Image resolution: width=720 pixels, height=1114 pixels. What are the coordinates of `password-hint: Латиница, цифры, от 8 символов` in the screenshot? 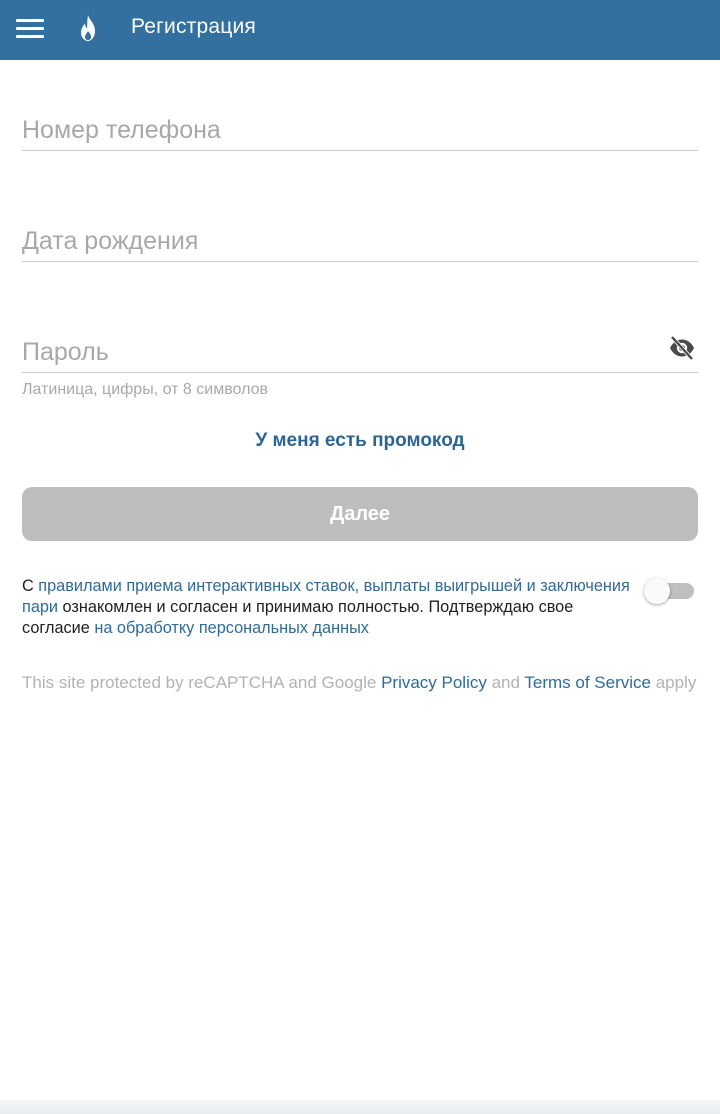 It's located at (145, 389).